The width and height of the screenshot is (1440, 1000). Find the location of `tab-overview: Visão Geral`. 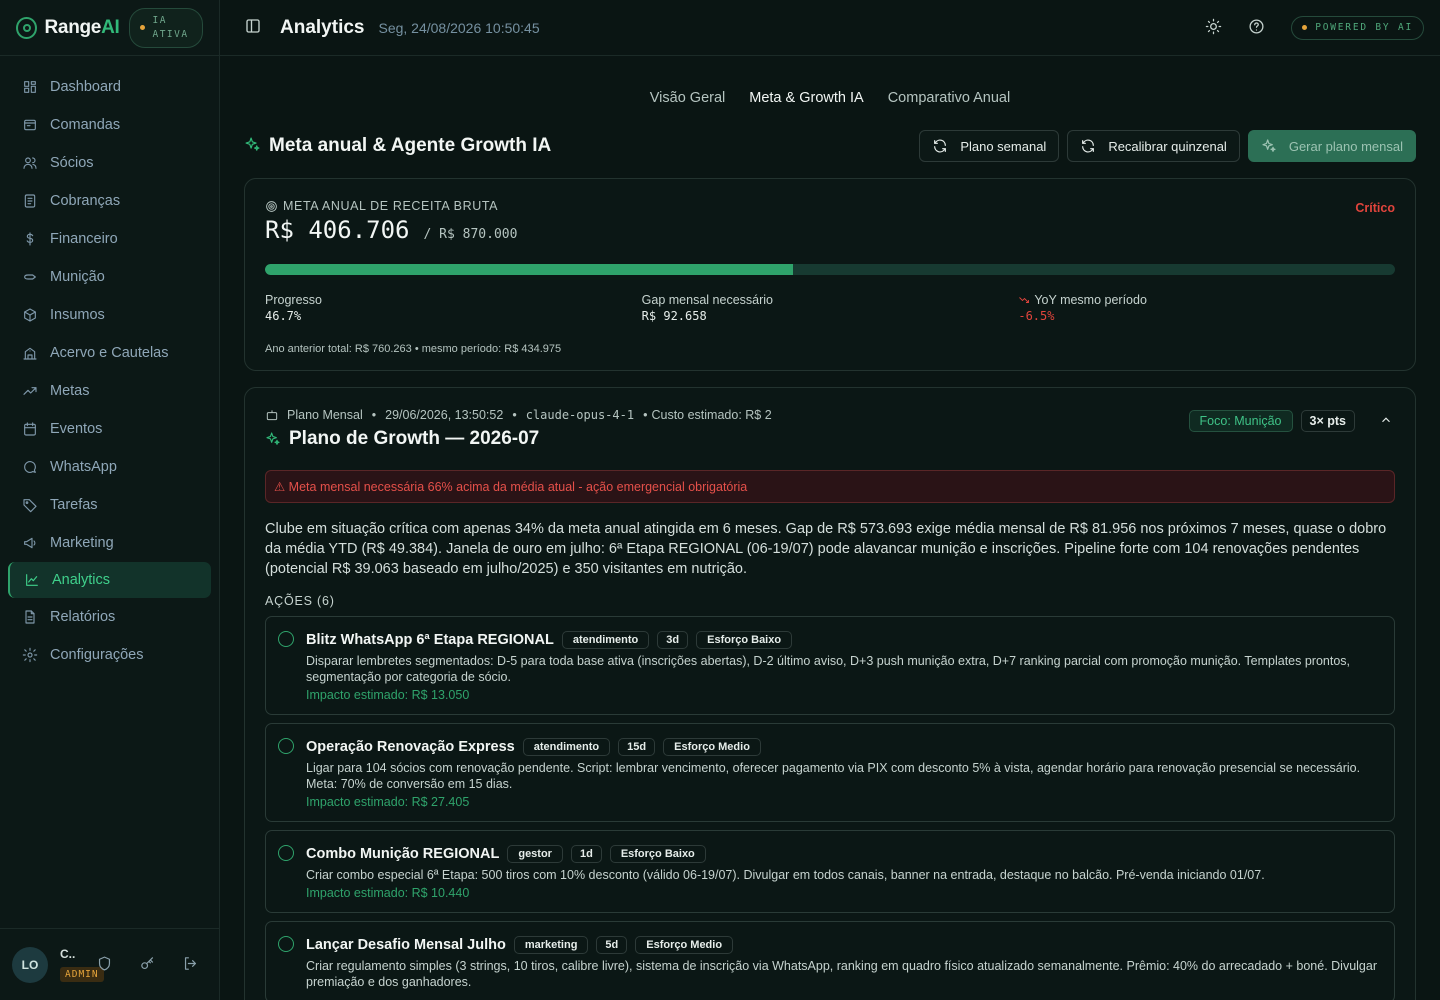

tab-overview: Visão Geral is located at coordinates (688, 98).